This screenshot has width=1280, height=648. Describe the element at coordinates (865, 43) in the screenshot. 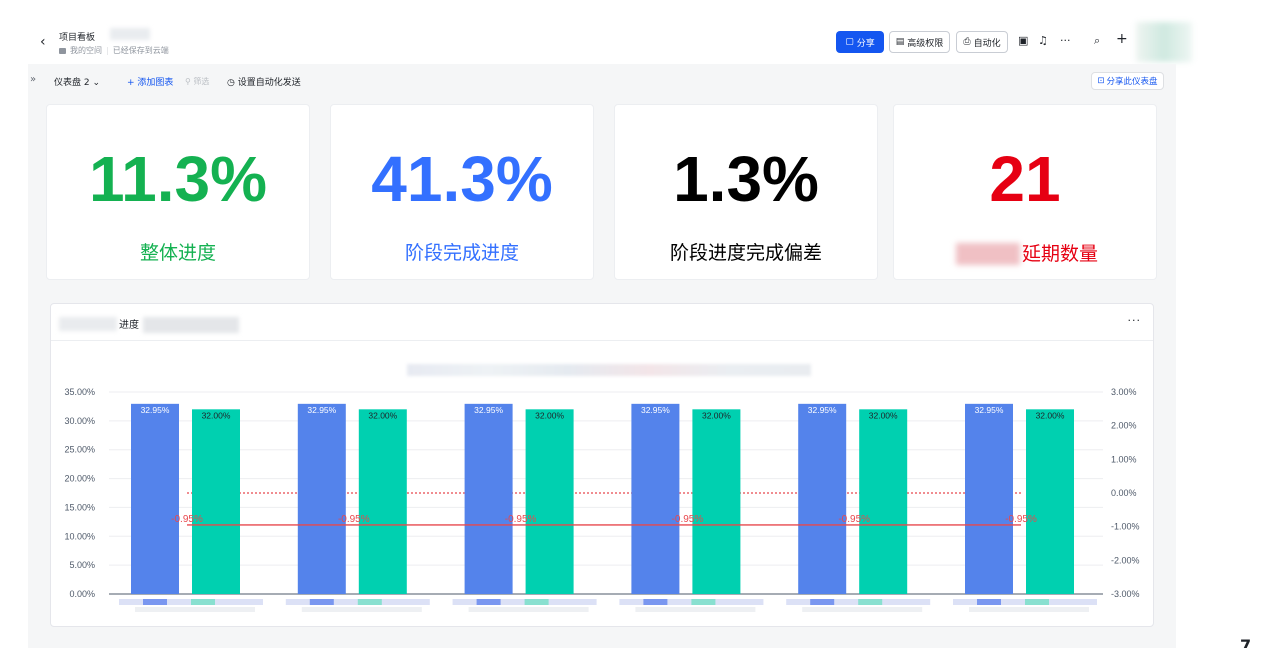

I see `share-button-label: 分享` at that location.